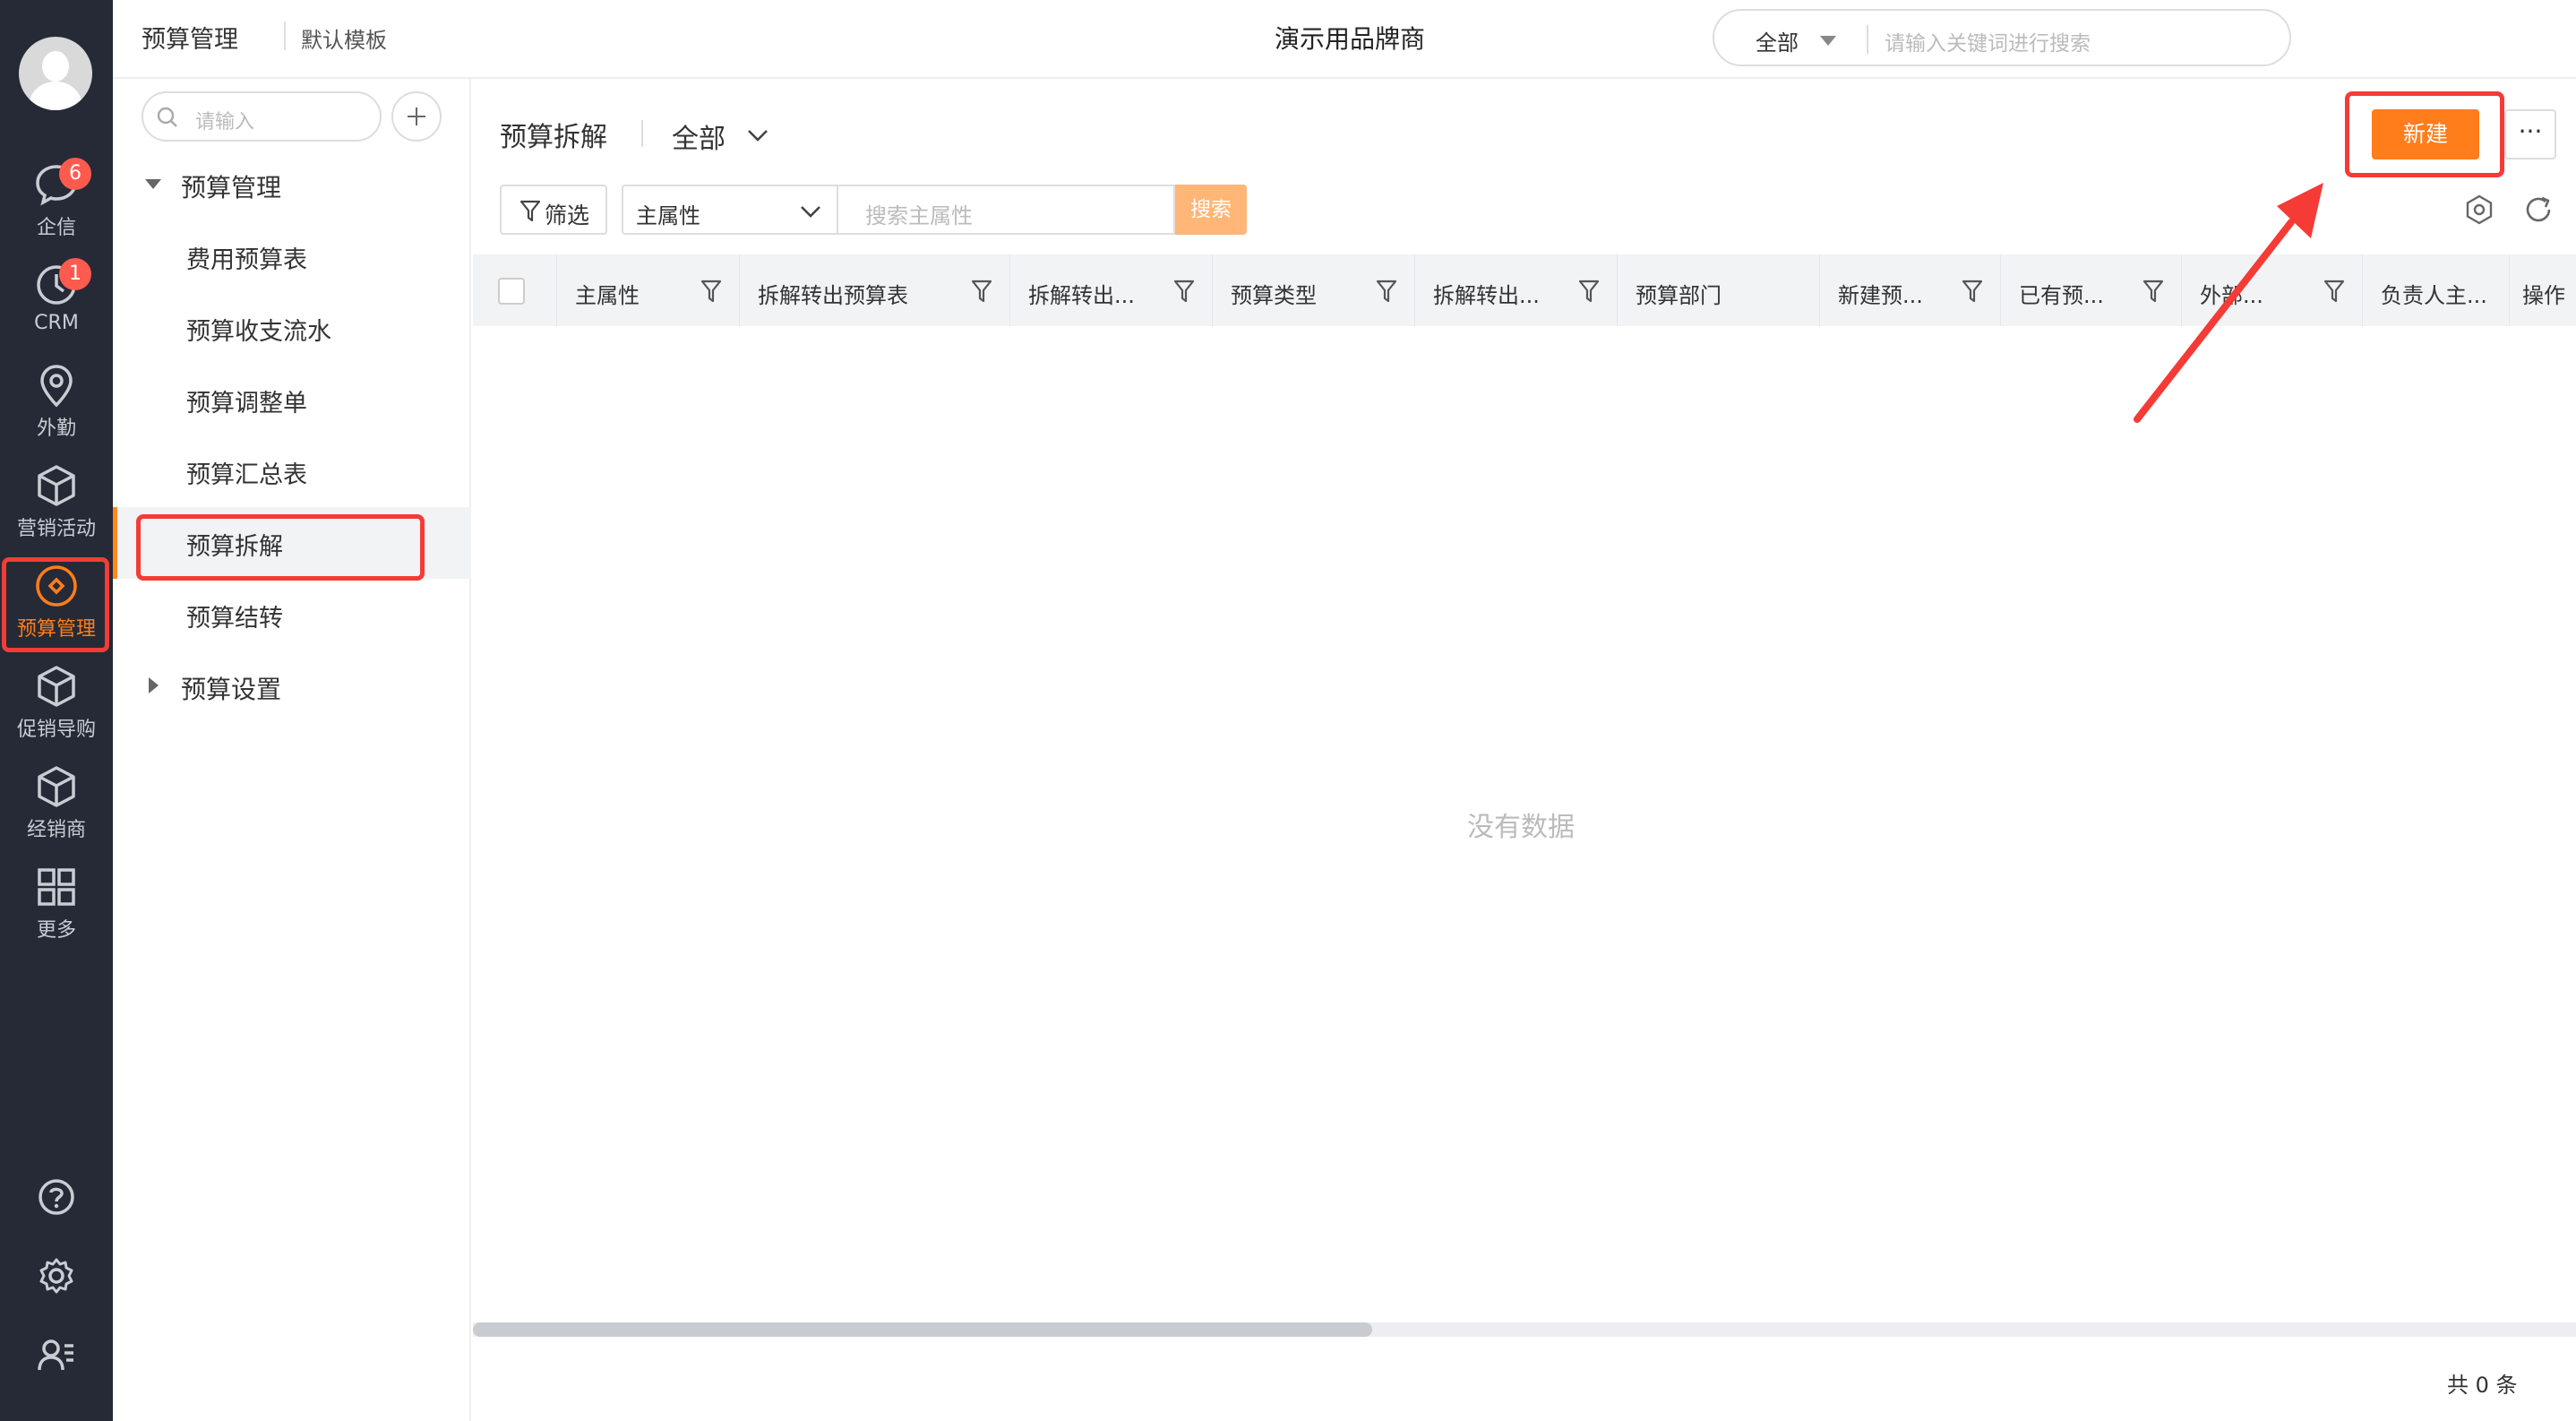 This screenshot has height=1421, width=2576. What do you see at coordinates (344, 38) in the screenshot?
I see `breadcrumb-template: 默认模板` at bounding box center [344, 38].